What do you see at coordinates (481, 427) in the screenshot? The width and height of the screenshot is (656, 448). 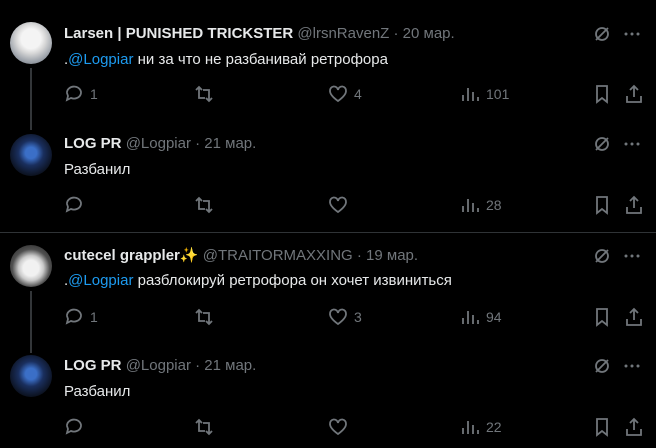 I see `views-button: 22` at bounding box center [481, 427].